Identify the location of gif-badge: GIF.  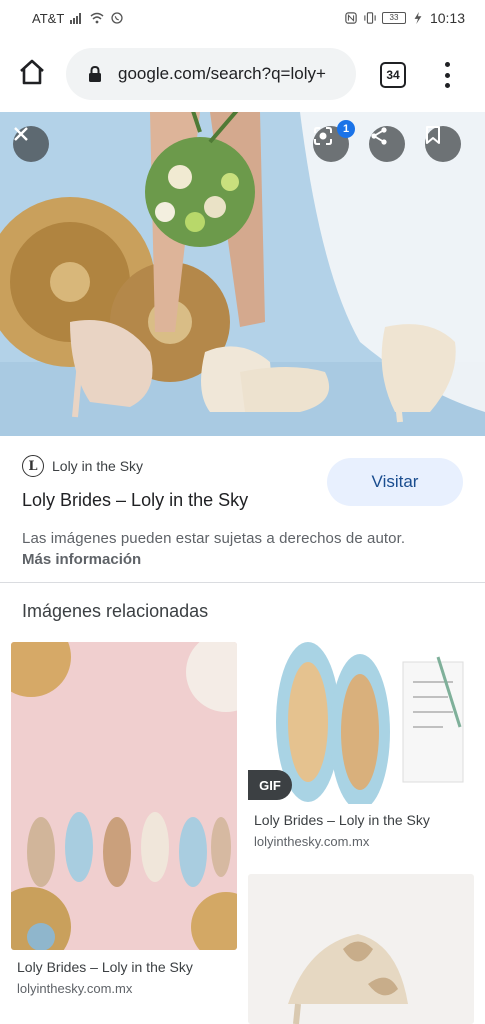
(270, 785).